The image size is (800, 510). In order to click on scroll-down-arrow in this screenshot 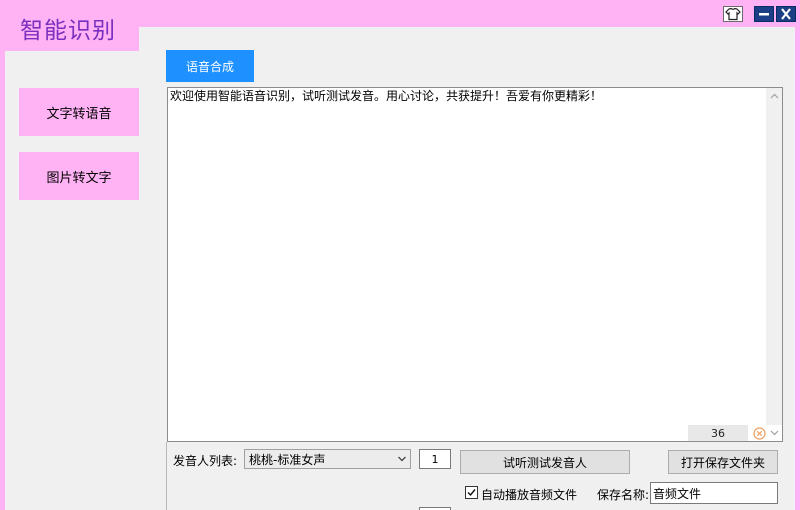, I will do `click(774, 433)`.